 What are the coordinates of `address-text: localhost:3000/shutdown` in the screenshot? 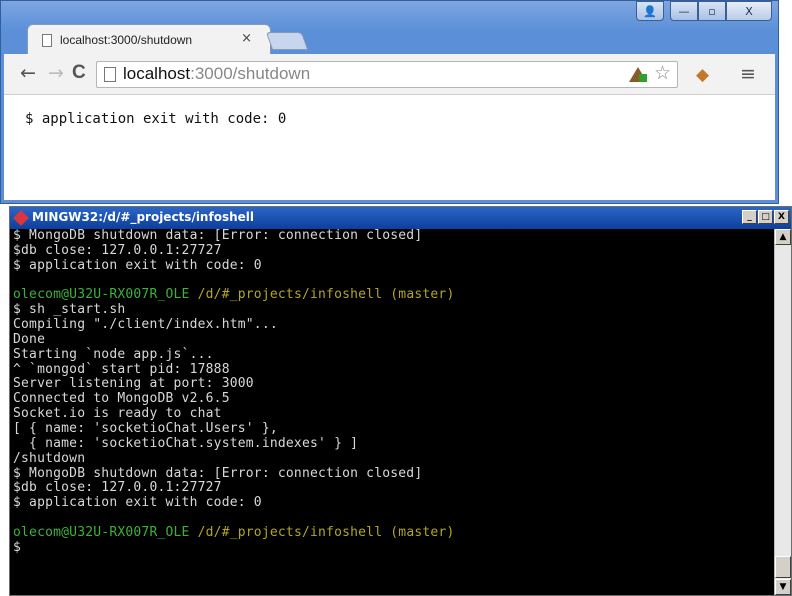 It's located at (216, 74).